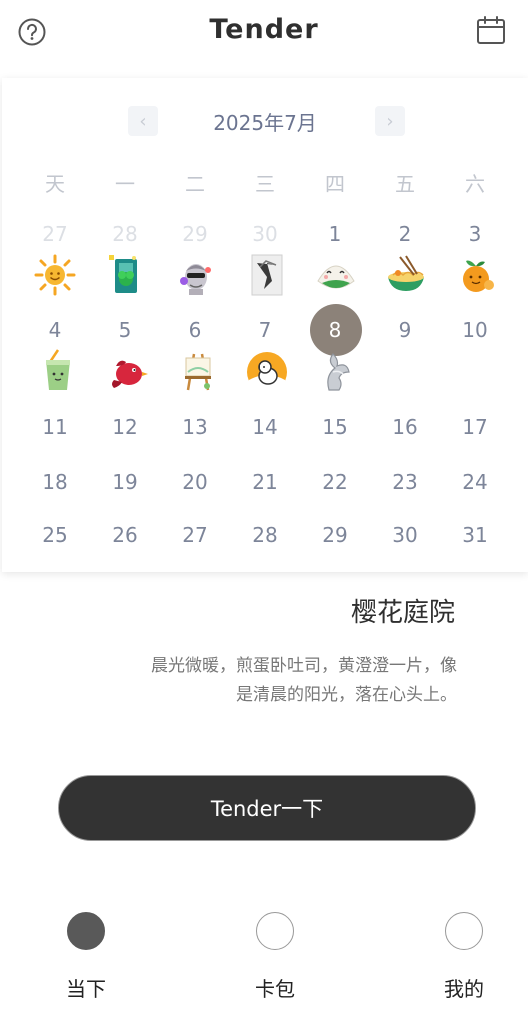 Image resolution: width=528 pixels, height=1027 pixels. Describe the element at coordinates (336, 275) in the screenshot. I see `dumpling-sticker` at that location.